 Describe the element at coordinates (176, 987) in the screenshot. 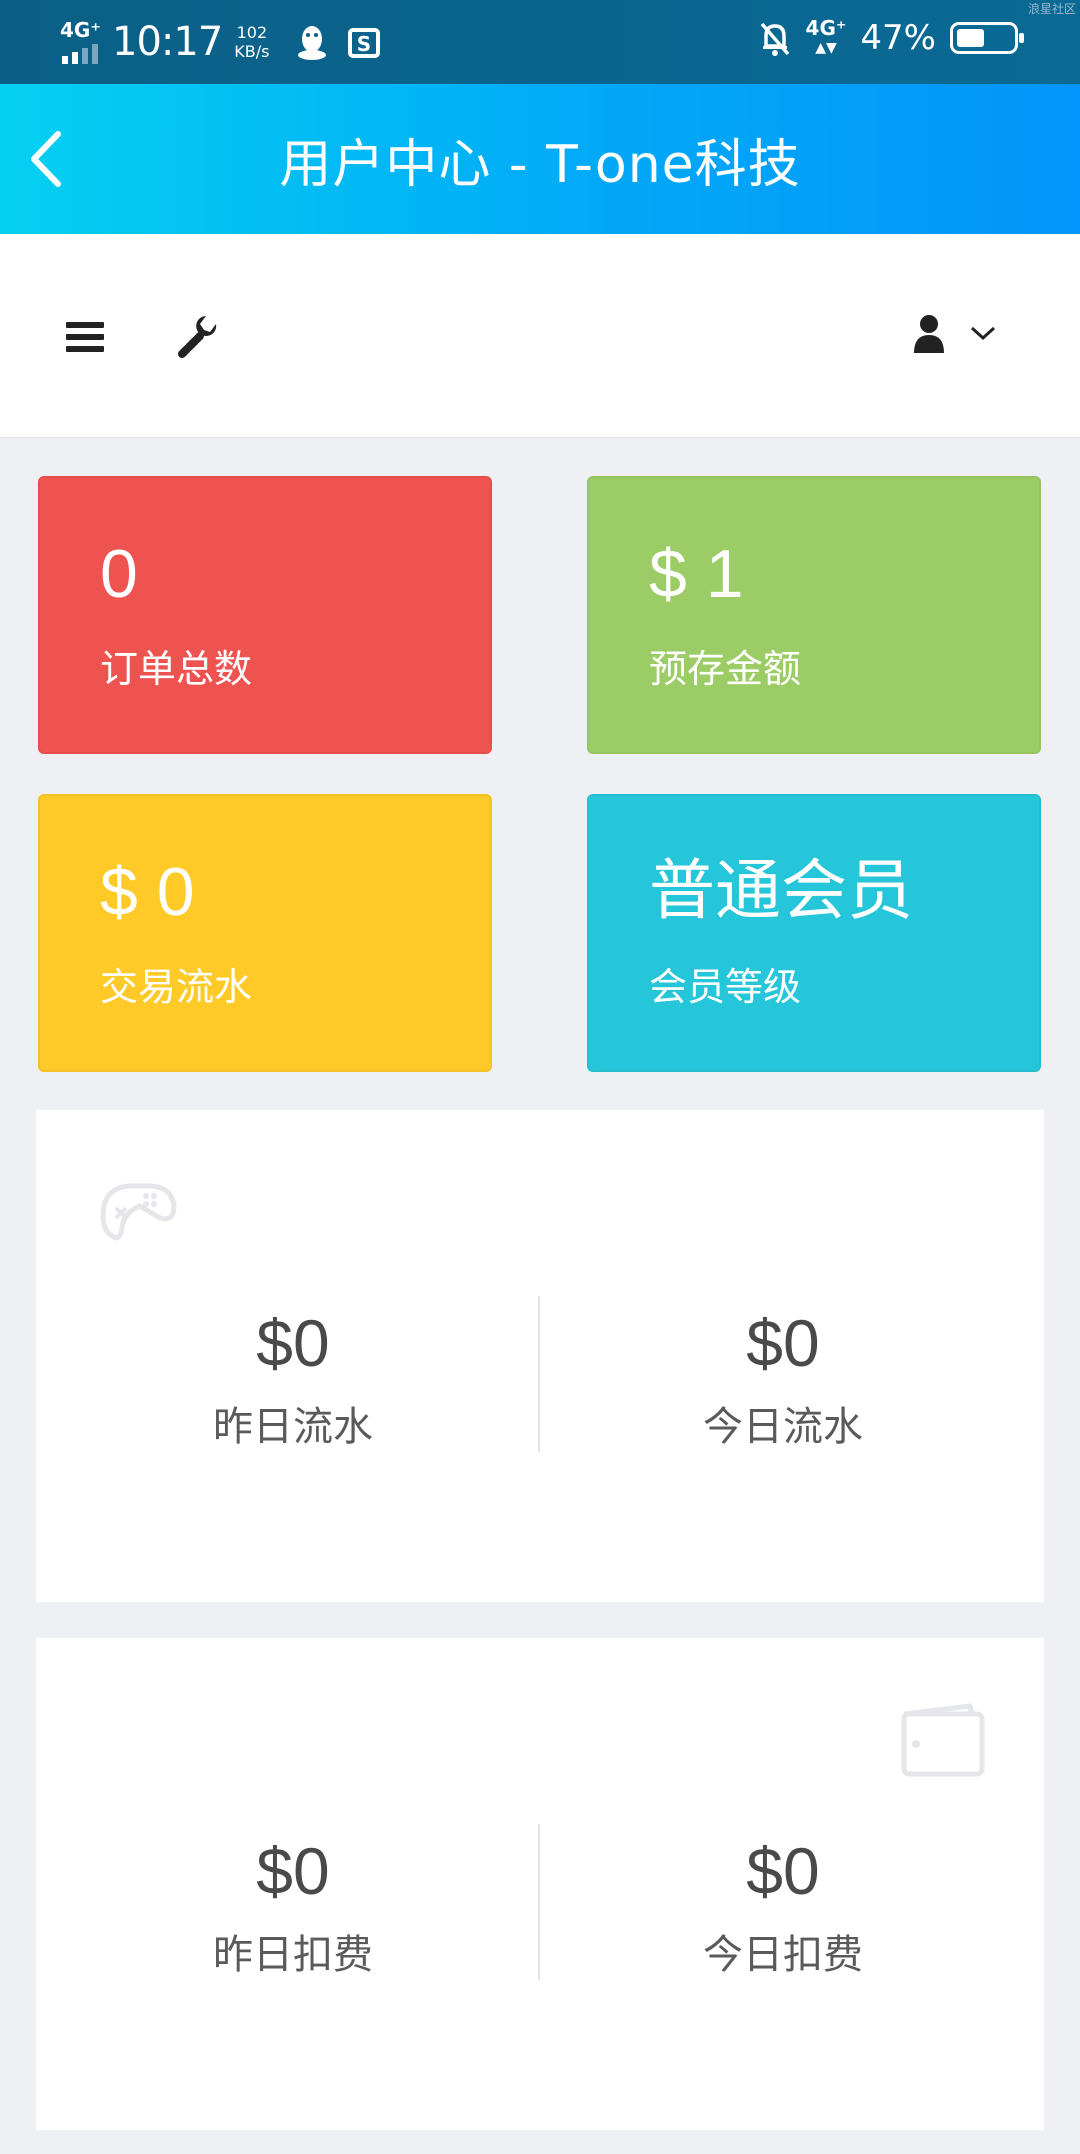

I see `transaction-flow-label: 交易流水` at that location.